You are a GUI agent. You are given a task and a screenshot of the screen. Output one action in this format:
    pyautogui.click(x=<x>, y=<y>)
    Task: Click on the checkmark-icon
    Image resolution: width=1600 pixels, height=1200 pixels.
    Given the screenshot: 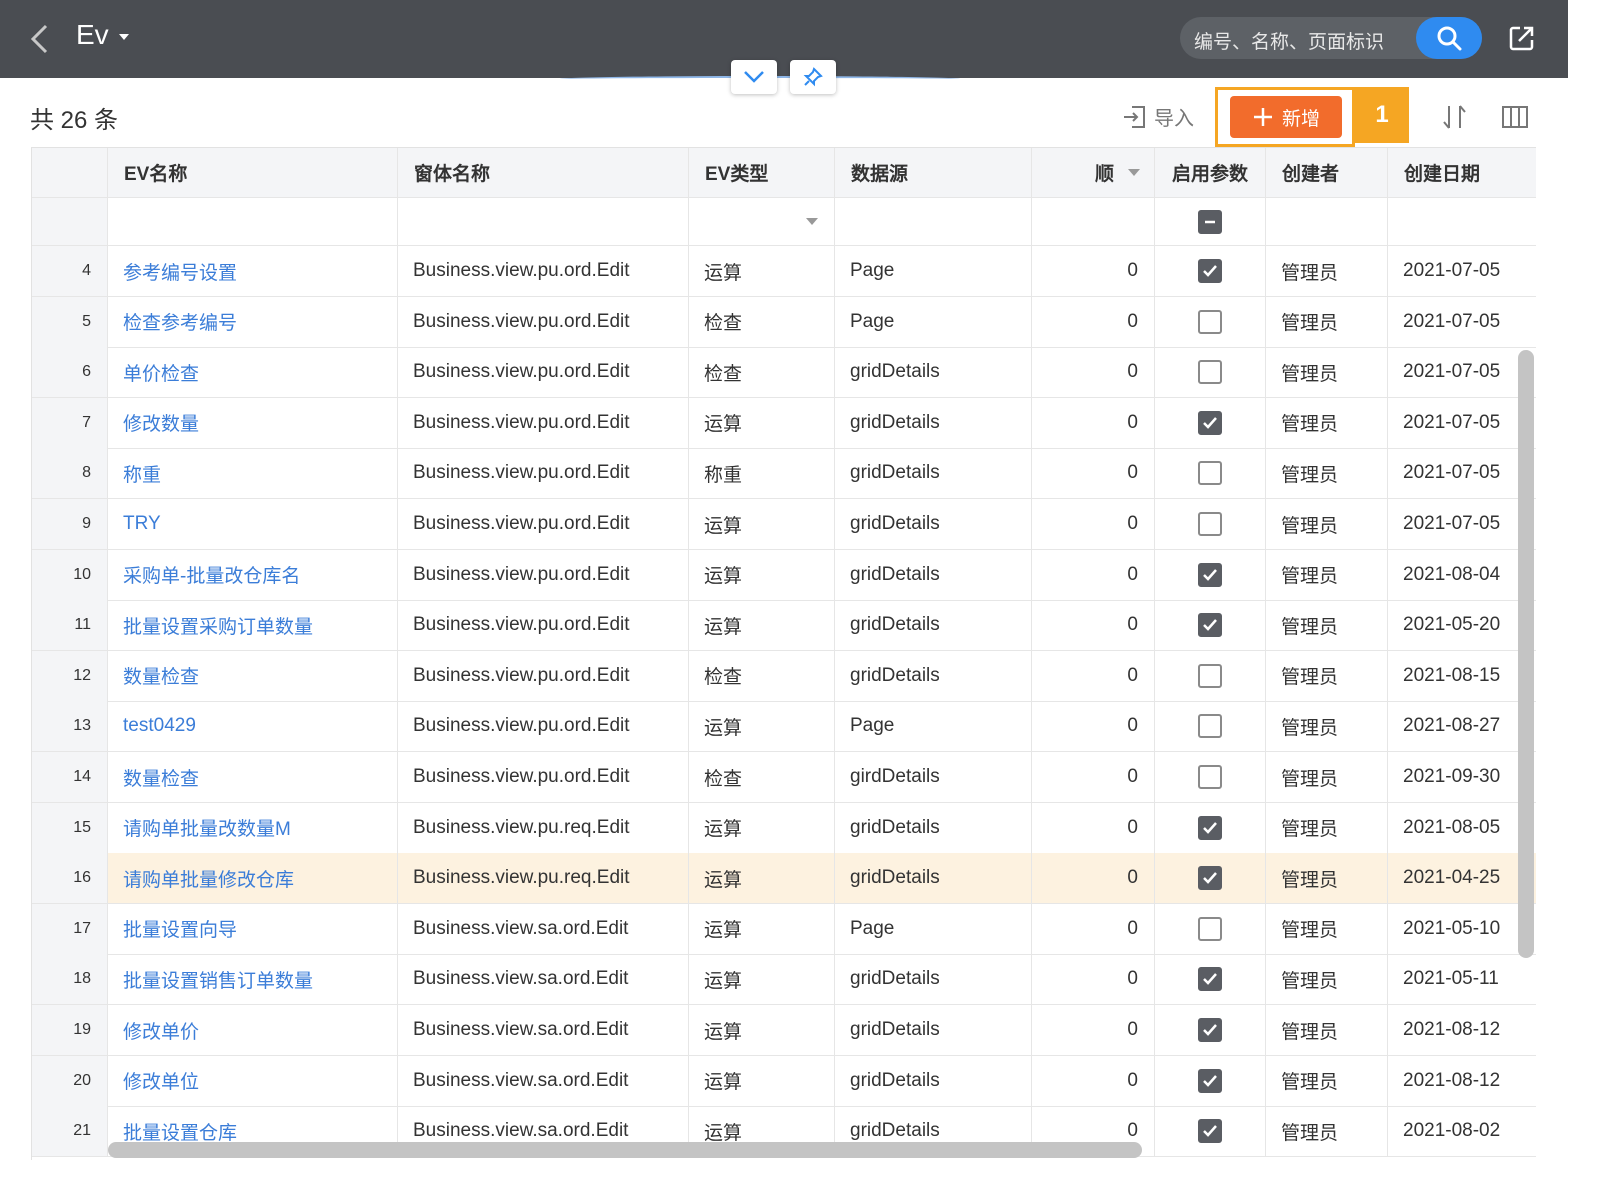 What is the action you would take?
    pyautogui.click(x=1210, y=827)
    